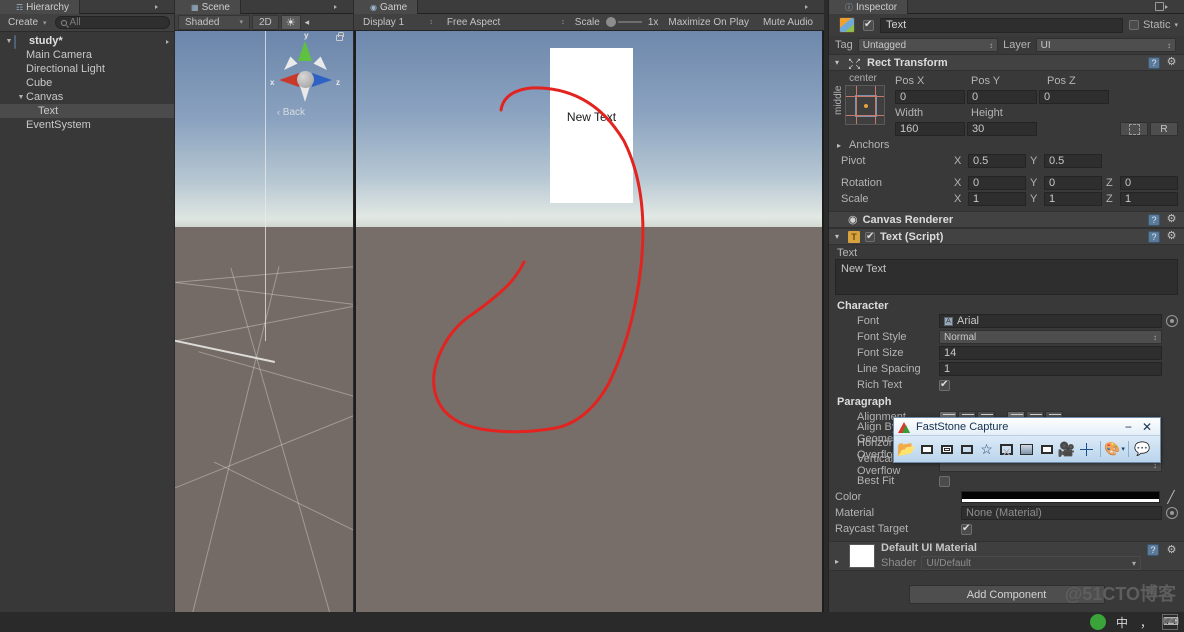 The image size is (1184, 632). What do you see at coordinates (1031, 563) in the screenshot?
I see `shader-dropdown: UI/Default ▾` at bounding box center [1031, 563].